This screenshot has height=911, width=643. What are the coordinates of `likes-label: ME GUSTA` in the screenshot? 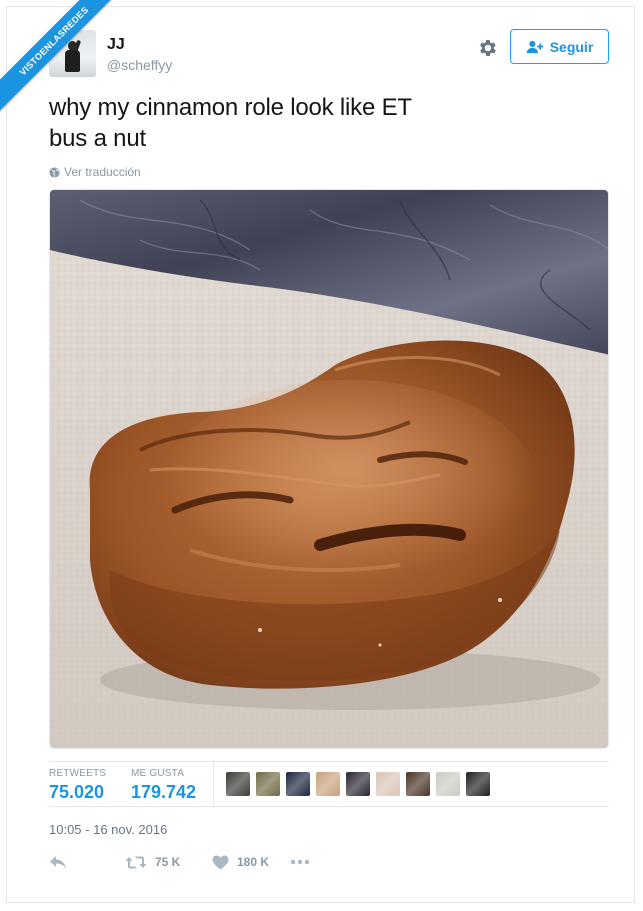 It's located at (158, 773).